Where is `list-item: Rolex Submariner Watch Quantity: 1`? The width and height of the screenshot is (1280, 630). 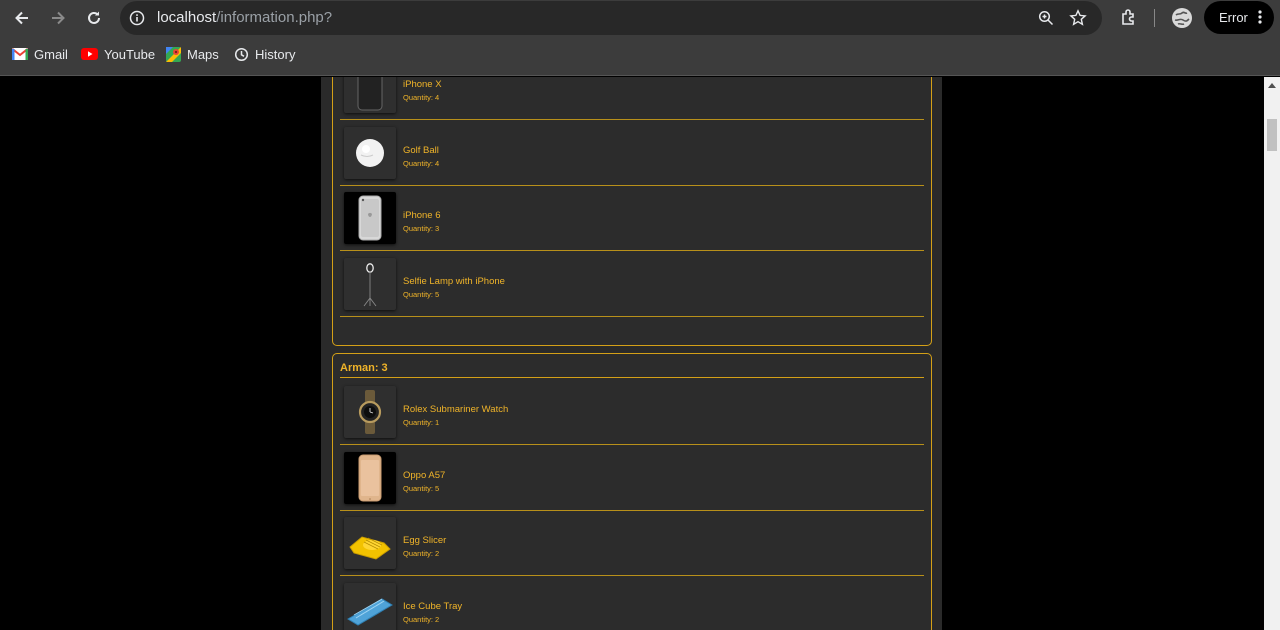 list-item: Rolex Submariner Watch Quantity: 1 is located at coordinates (632, 412).